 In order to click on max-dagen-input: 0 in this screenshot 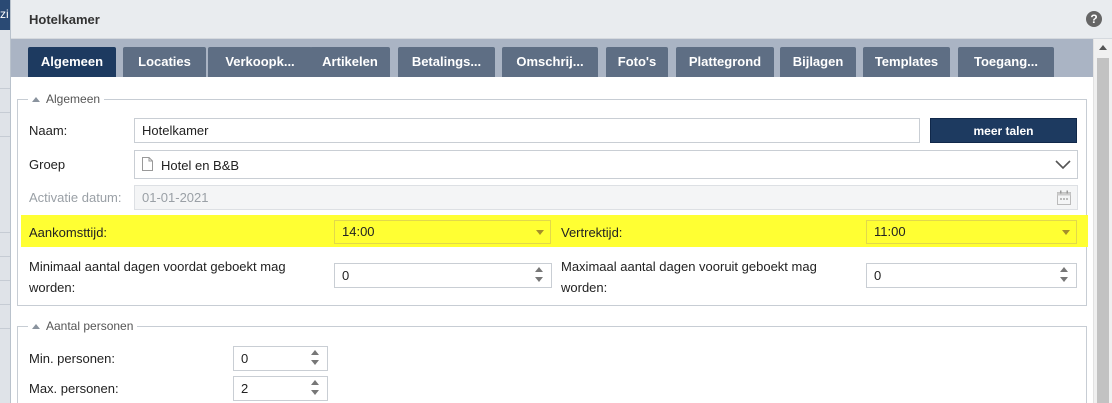, I will do `click(971, 275)`.